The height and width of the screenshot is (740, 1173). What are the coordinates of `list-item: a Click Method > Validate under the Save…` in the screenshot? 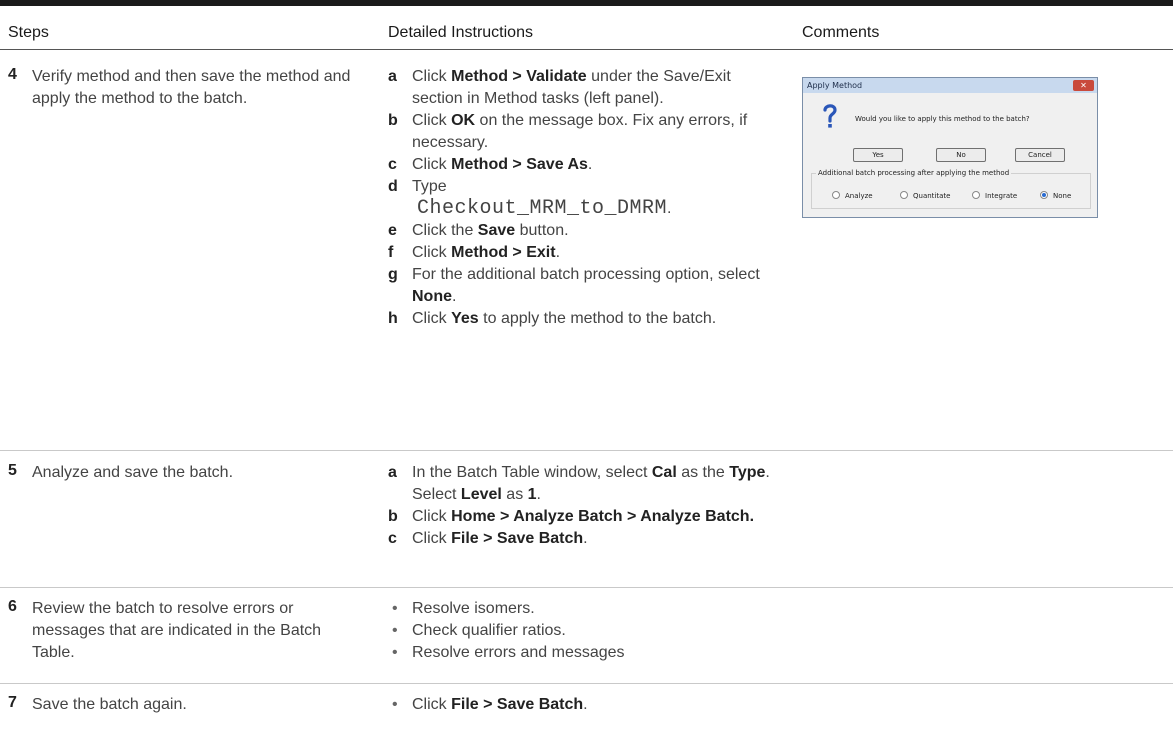 It's located at (559, 87).